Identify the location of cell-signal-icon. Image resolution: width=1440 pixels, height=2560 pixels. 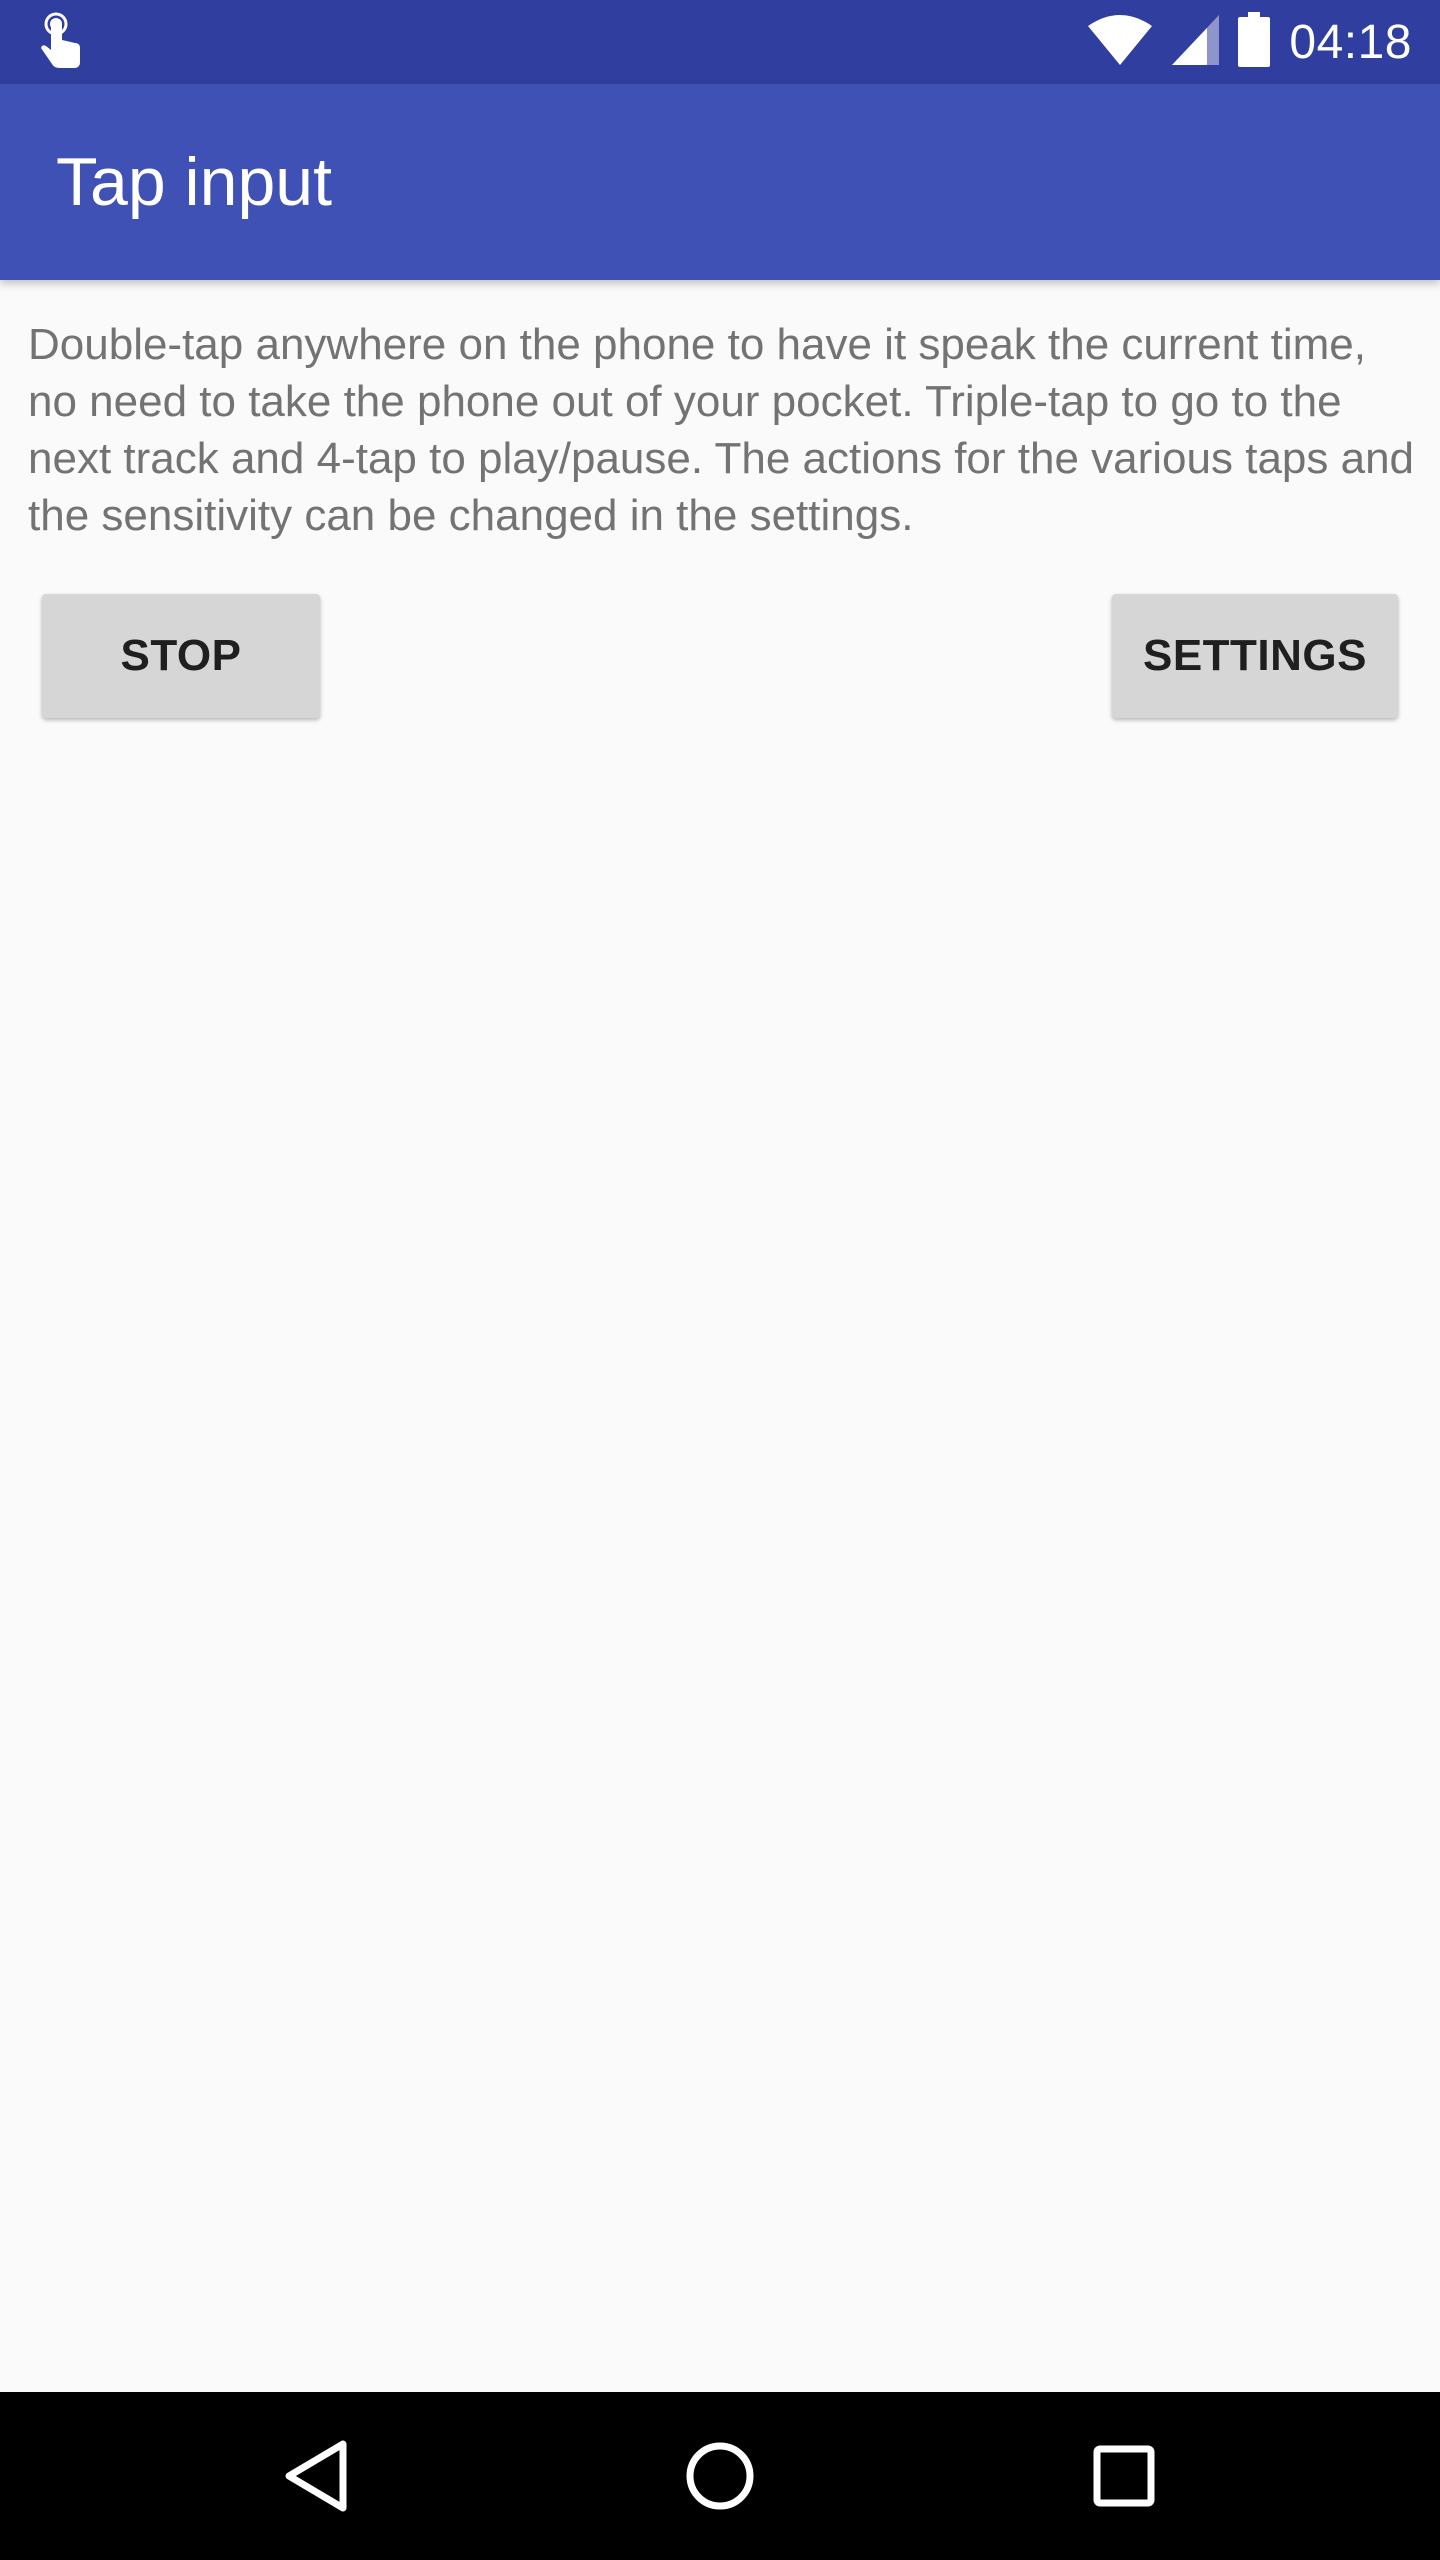
(1195, 42).